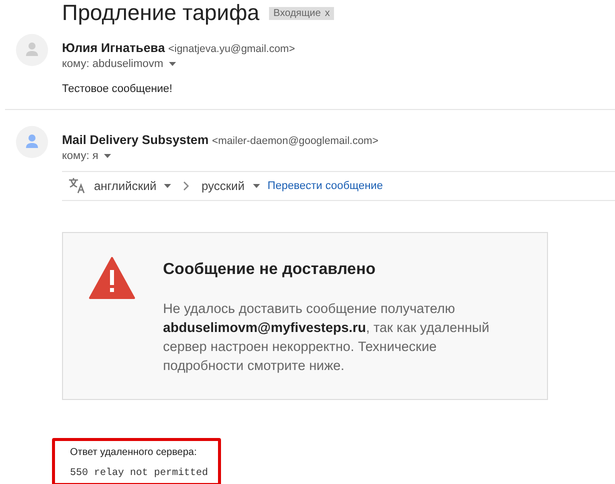 Image resolution: width=615 pixels, height=484 pixels. Describe the element at coordinates (125, 186) in the screenshot. I see `source-language: английский` at that location.